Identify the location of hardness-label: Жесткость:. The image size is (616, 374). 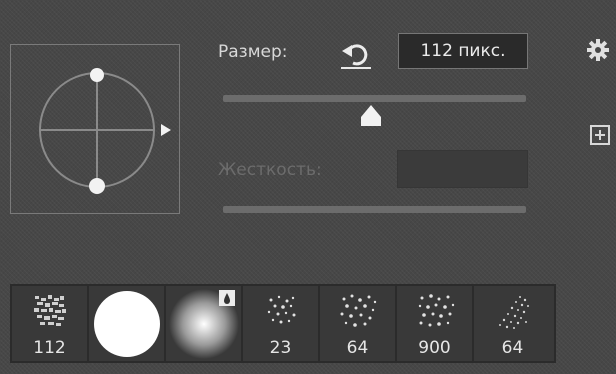
(270, 170).